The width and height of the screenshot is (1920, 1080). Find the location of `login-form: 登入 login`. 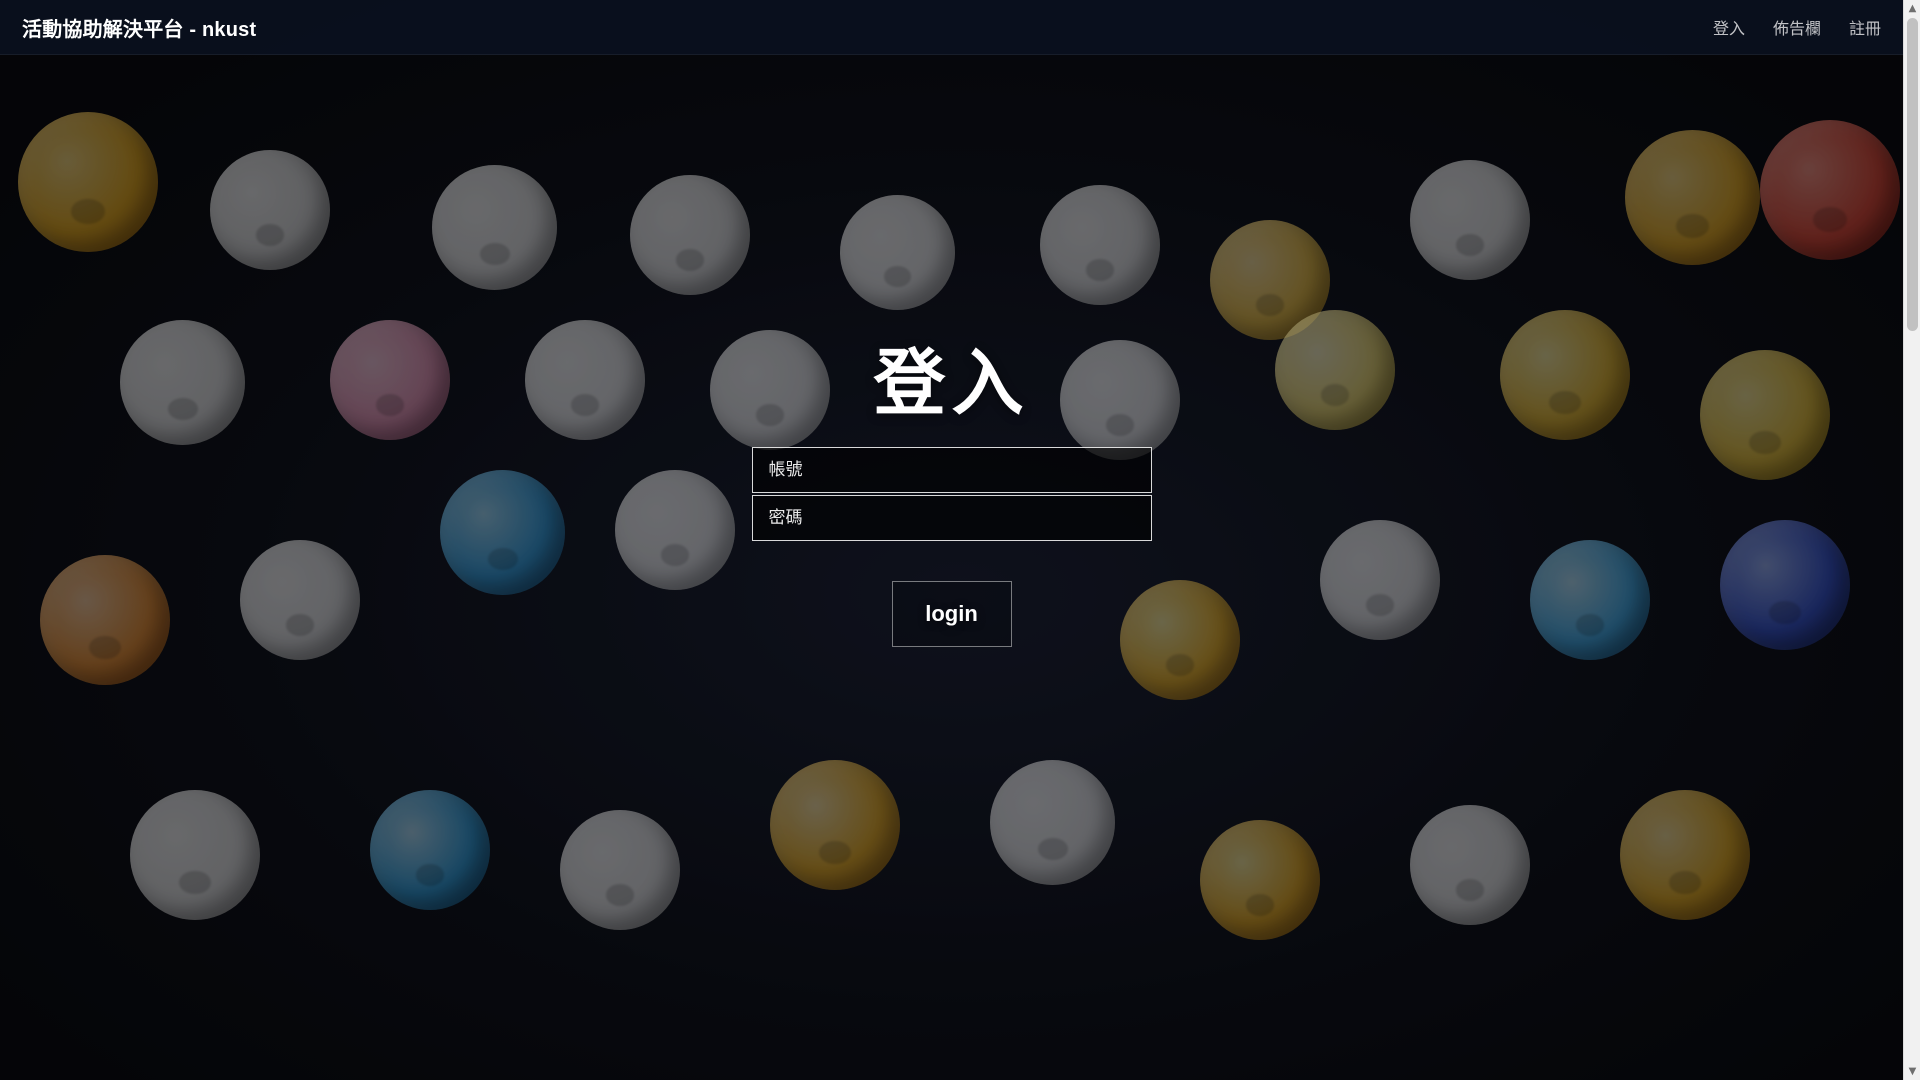

login-form: 登入 login is located at coordinates (951, 494).